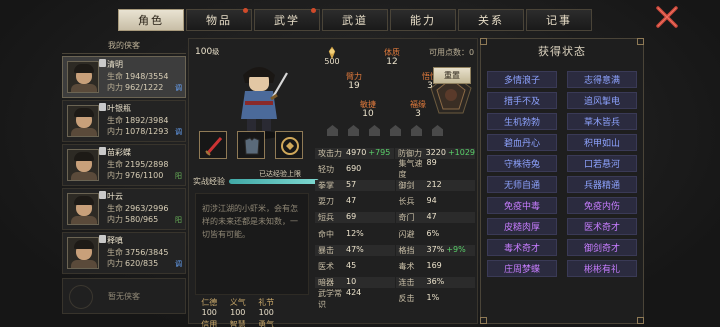  What do you see at coordinates (355, 169) in the screenshot?
I see `stat-cell: 轻功 690` at bounding box center [355, 169].